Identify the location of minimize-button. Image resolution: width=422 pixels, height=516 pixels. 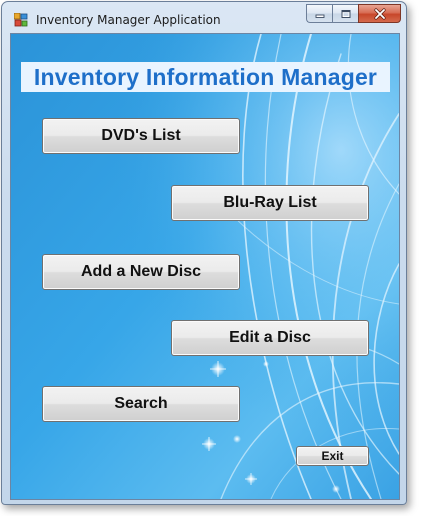
(319, 13).